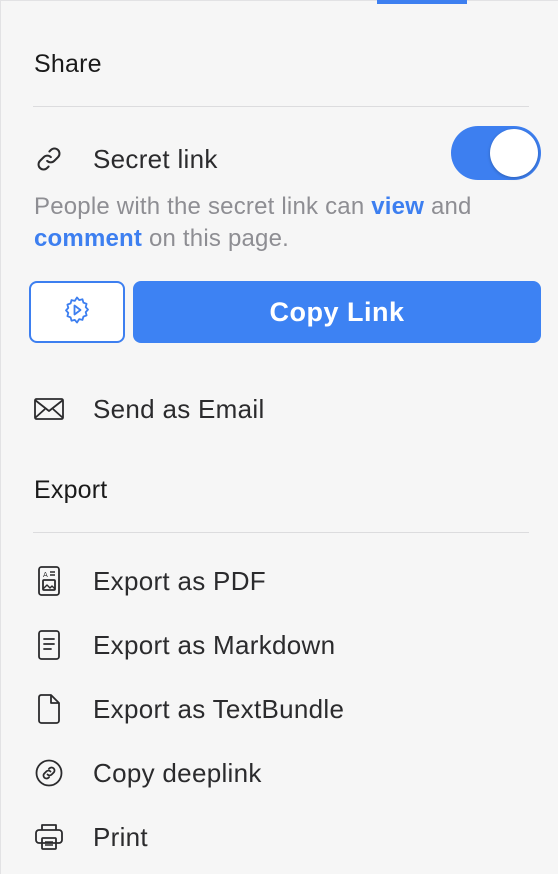  I want to click on deeplink-icon, so click(49, 773).